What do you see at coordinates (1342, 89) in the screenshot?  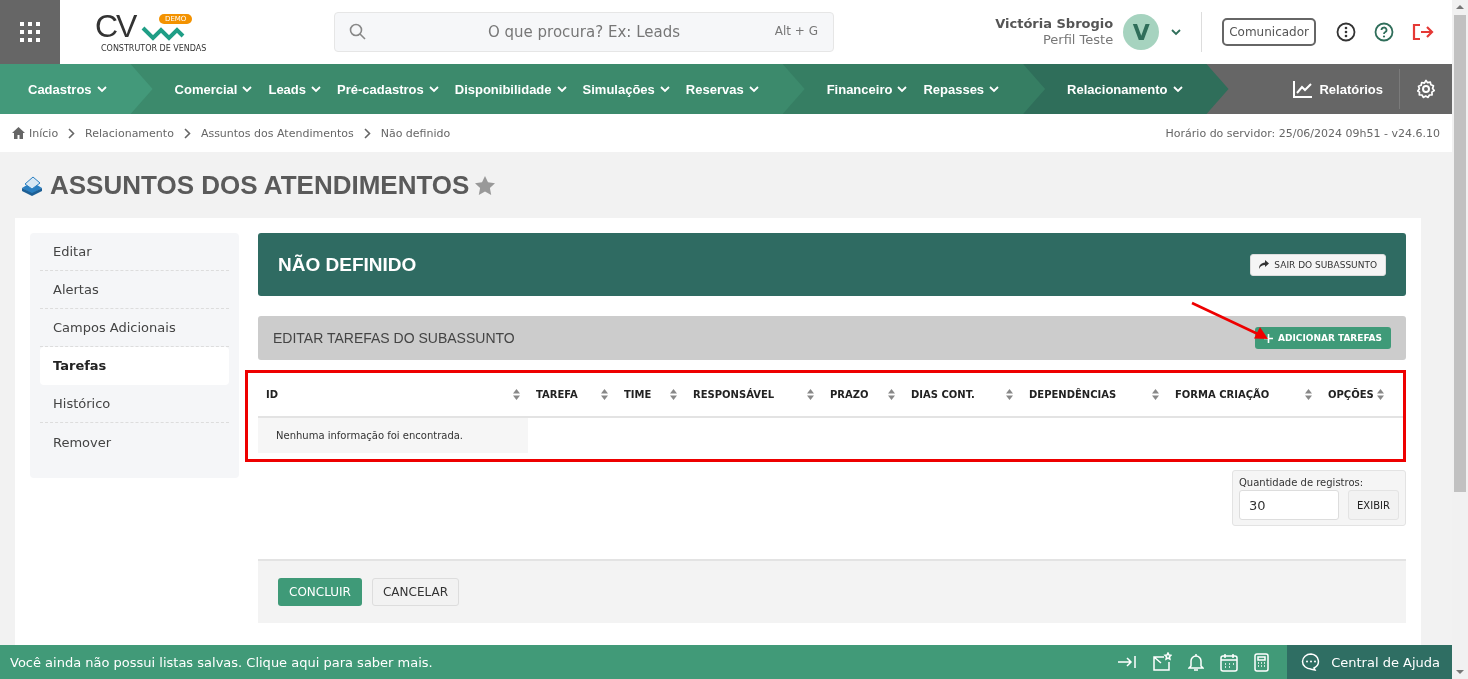 I see `reports-link: Relatórios` at bounding box center [1342, 89].